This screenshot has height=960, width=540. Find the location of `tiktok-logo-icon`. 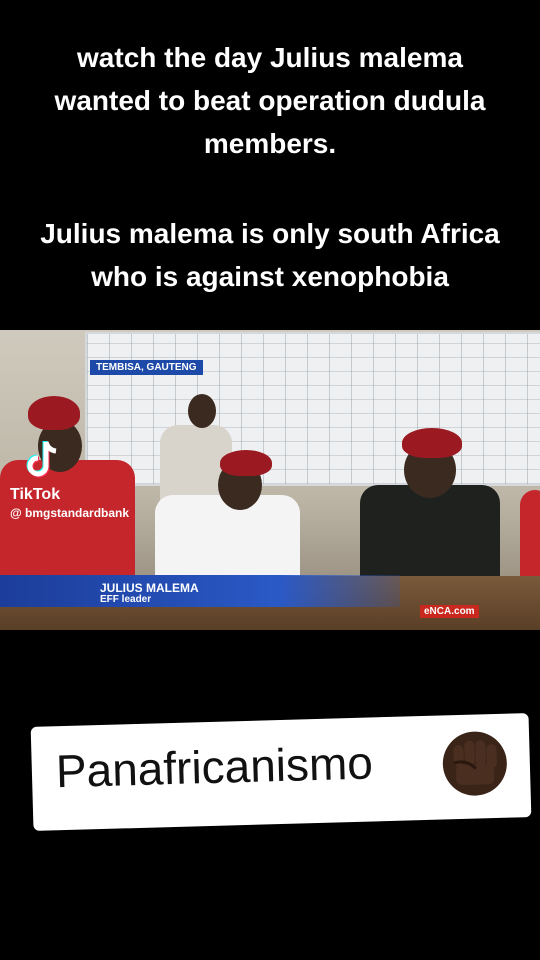

tiktok-logo-icon is located at coordinates (41, 459).